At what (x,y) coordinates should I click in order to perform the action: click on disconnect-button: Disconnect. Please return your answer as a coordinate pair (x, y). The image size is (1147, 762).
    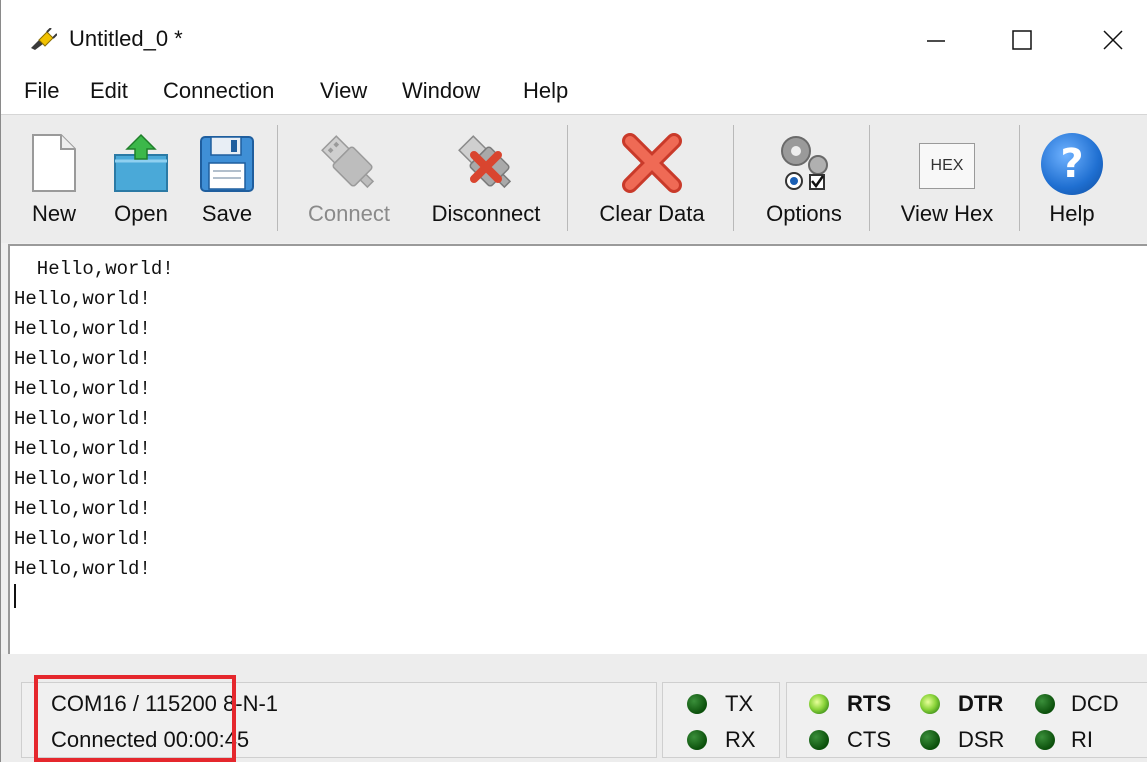
    Looking at the image, I should click on (486, 177).